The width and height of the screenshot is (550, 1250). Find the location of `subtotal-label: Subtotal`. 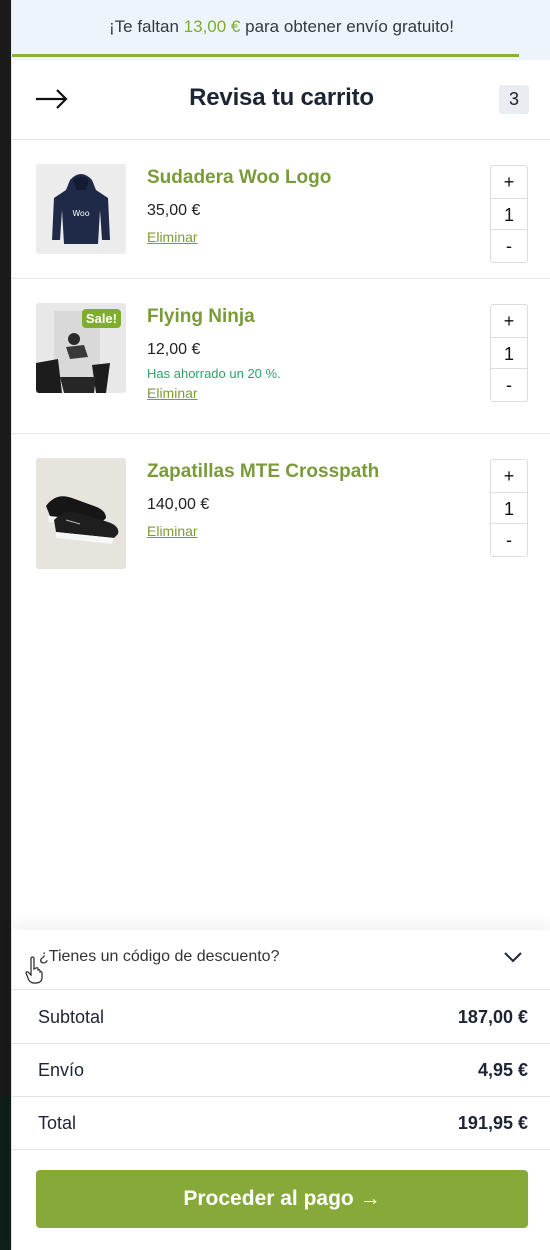

subtotal-label: Subtotal is located at coordinates (71, 1017).